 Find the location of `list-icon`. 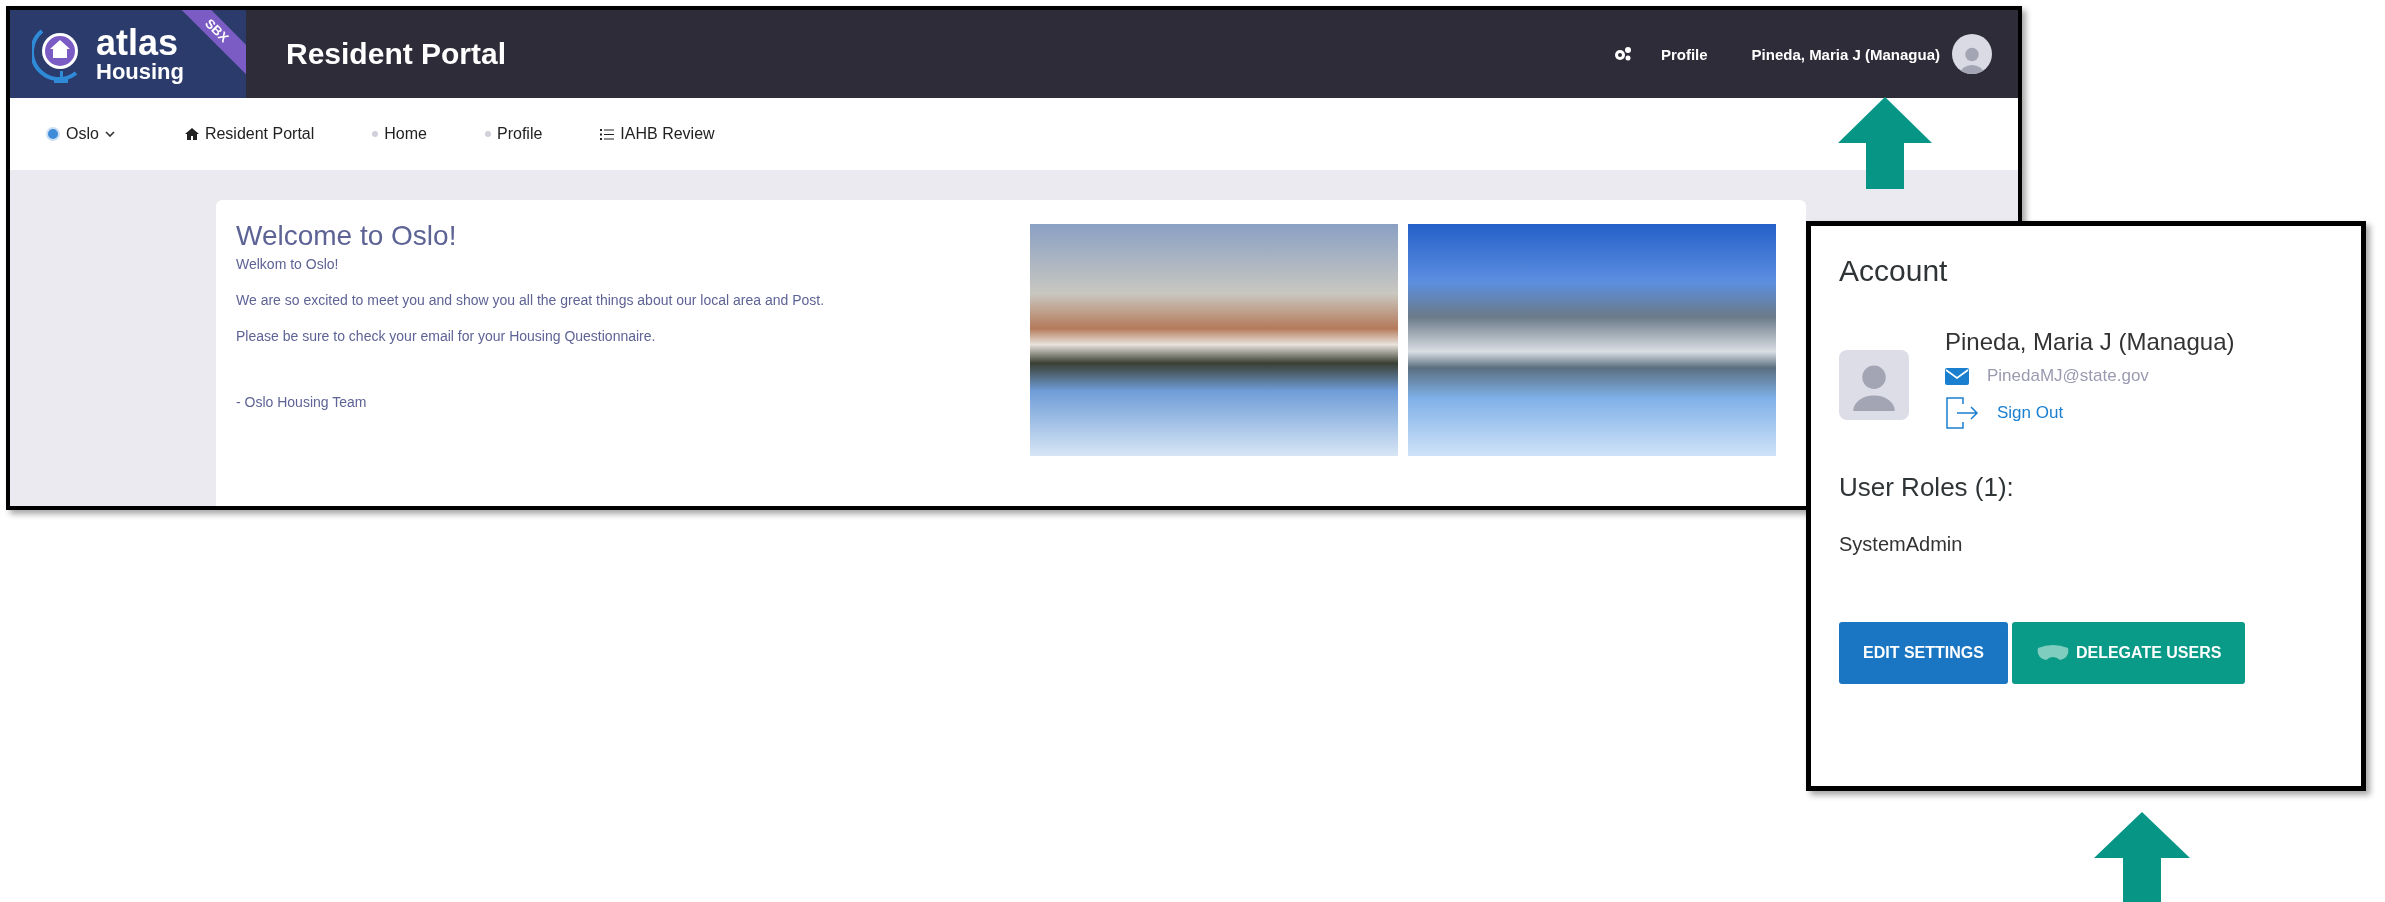

list-icon is located at coordinates (607, 134).